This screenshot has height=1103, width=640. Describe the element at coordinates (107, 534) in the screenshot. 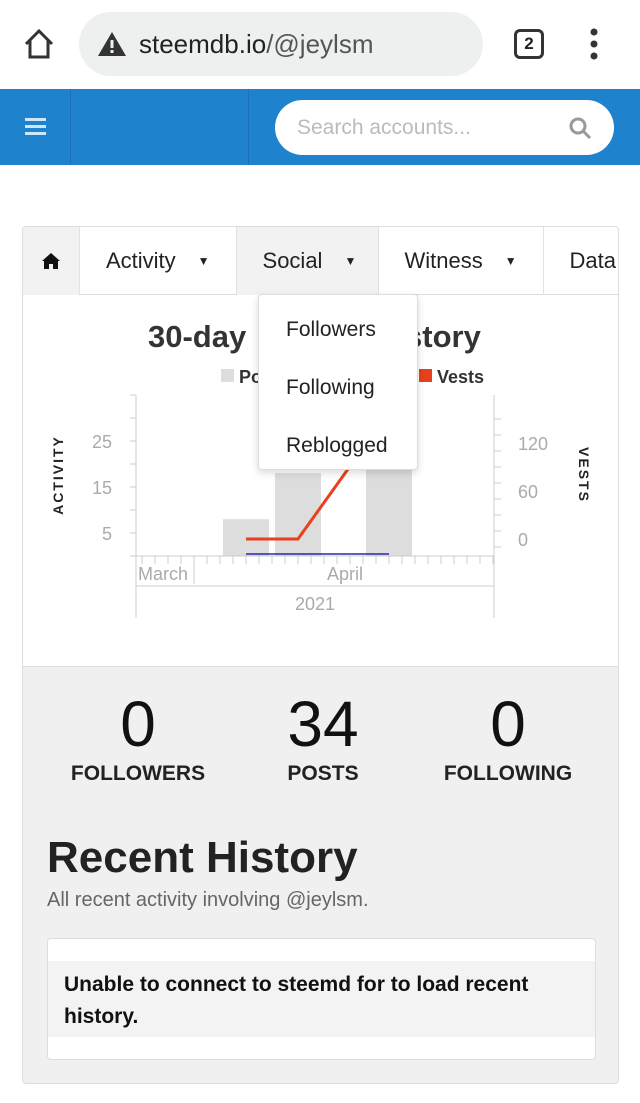

I see `y-tick-label: 5` at that location.